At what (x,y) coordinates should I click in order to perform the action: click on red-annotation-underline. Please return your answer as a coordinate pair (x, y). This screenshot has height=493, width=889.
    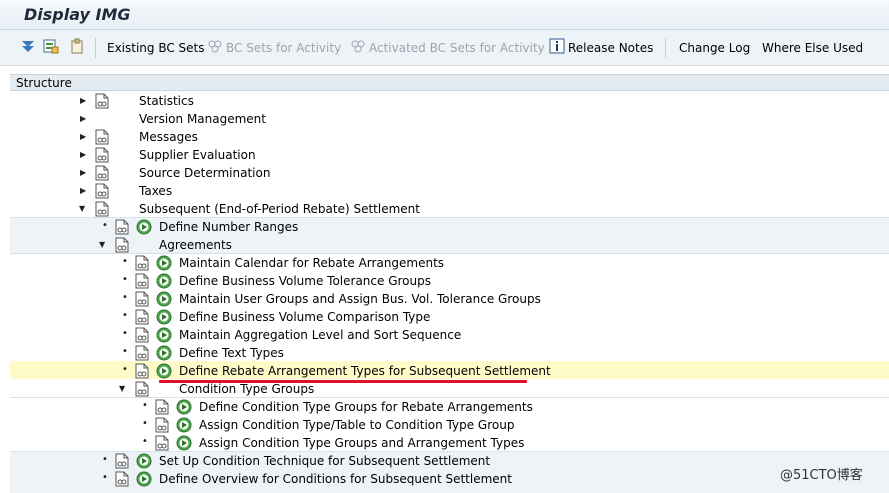
    Looking at the image, I should click on (343, 381).